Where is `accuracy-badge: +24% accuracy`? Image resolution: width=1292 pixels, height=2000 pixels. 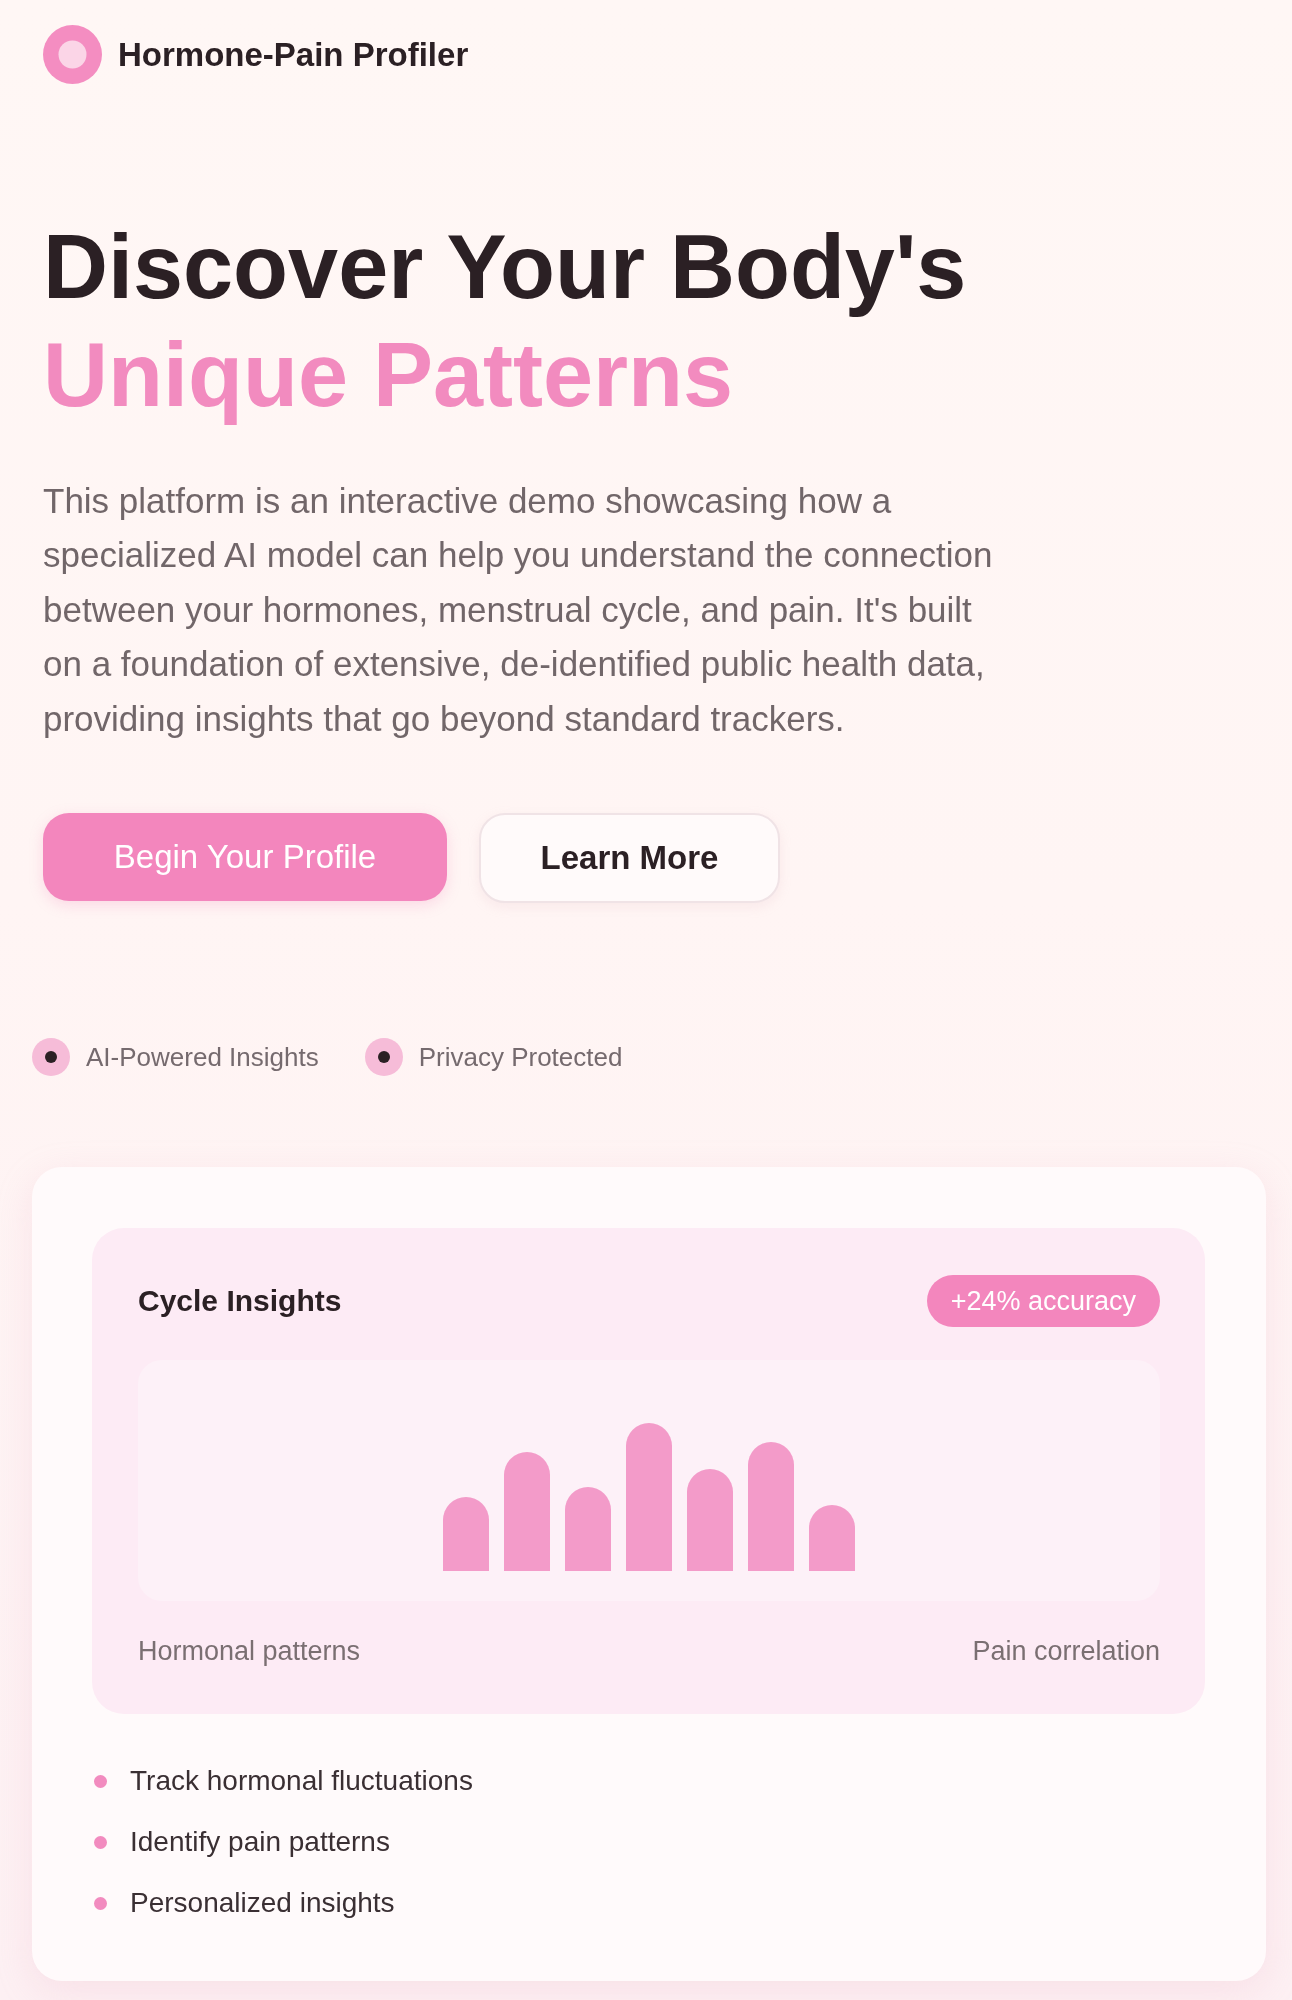
accuracy-badge: +24% accuracy is located at coordinates (1043, 1301).